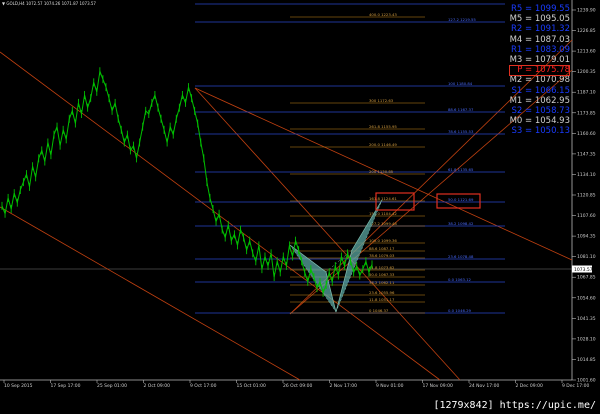 This screenshot has height=414, width=600. Describe the element at coordinates (539, 121) in the screenshot. I see `pivot-label: M0 = 1054.93` at that location.